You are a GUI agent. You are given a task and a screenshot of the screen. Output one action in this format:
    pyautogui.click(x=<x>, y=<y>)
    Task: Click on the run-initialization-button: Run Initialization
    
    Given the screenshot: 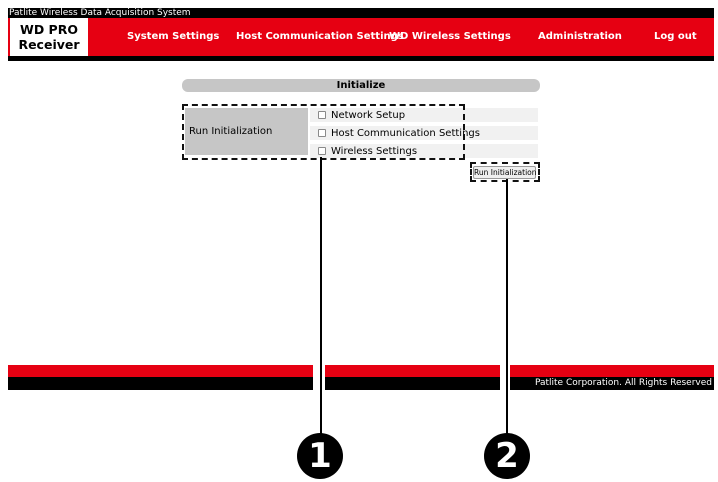 What is the action you would take?
    pyautogui.click(x=505, y=172)
    